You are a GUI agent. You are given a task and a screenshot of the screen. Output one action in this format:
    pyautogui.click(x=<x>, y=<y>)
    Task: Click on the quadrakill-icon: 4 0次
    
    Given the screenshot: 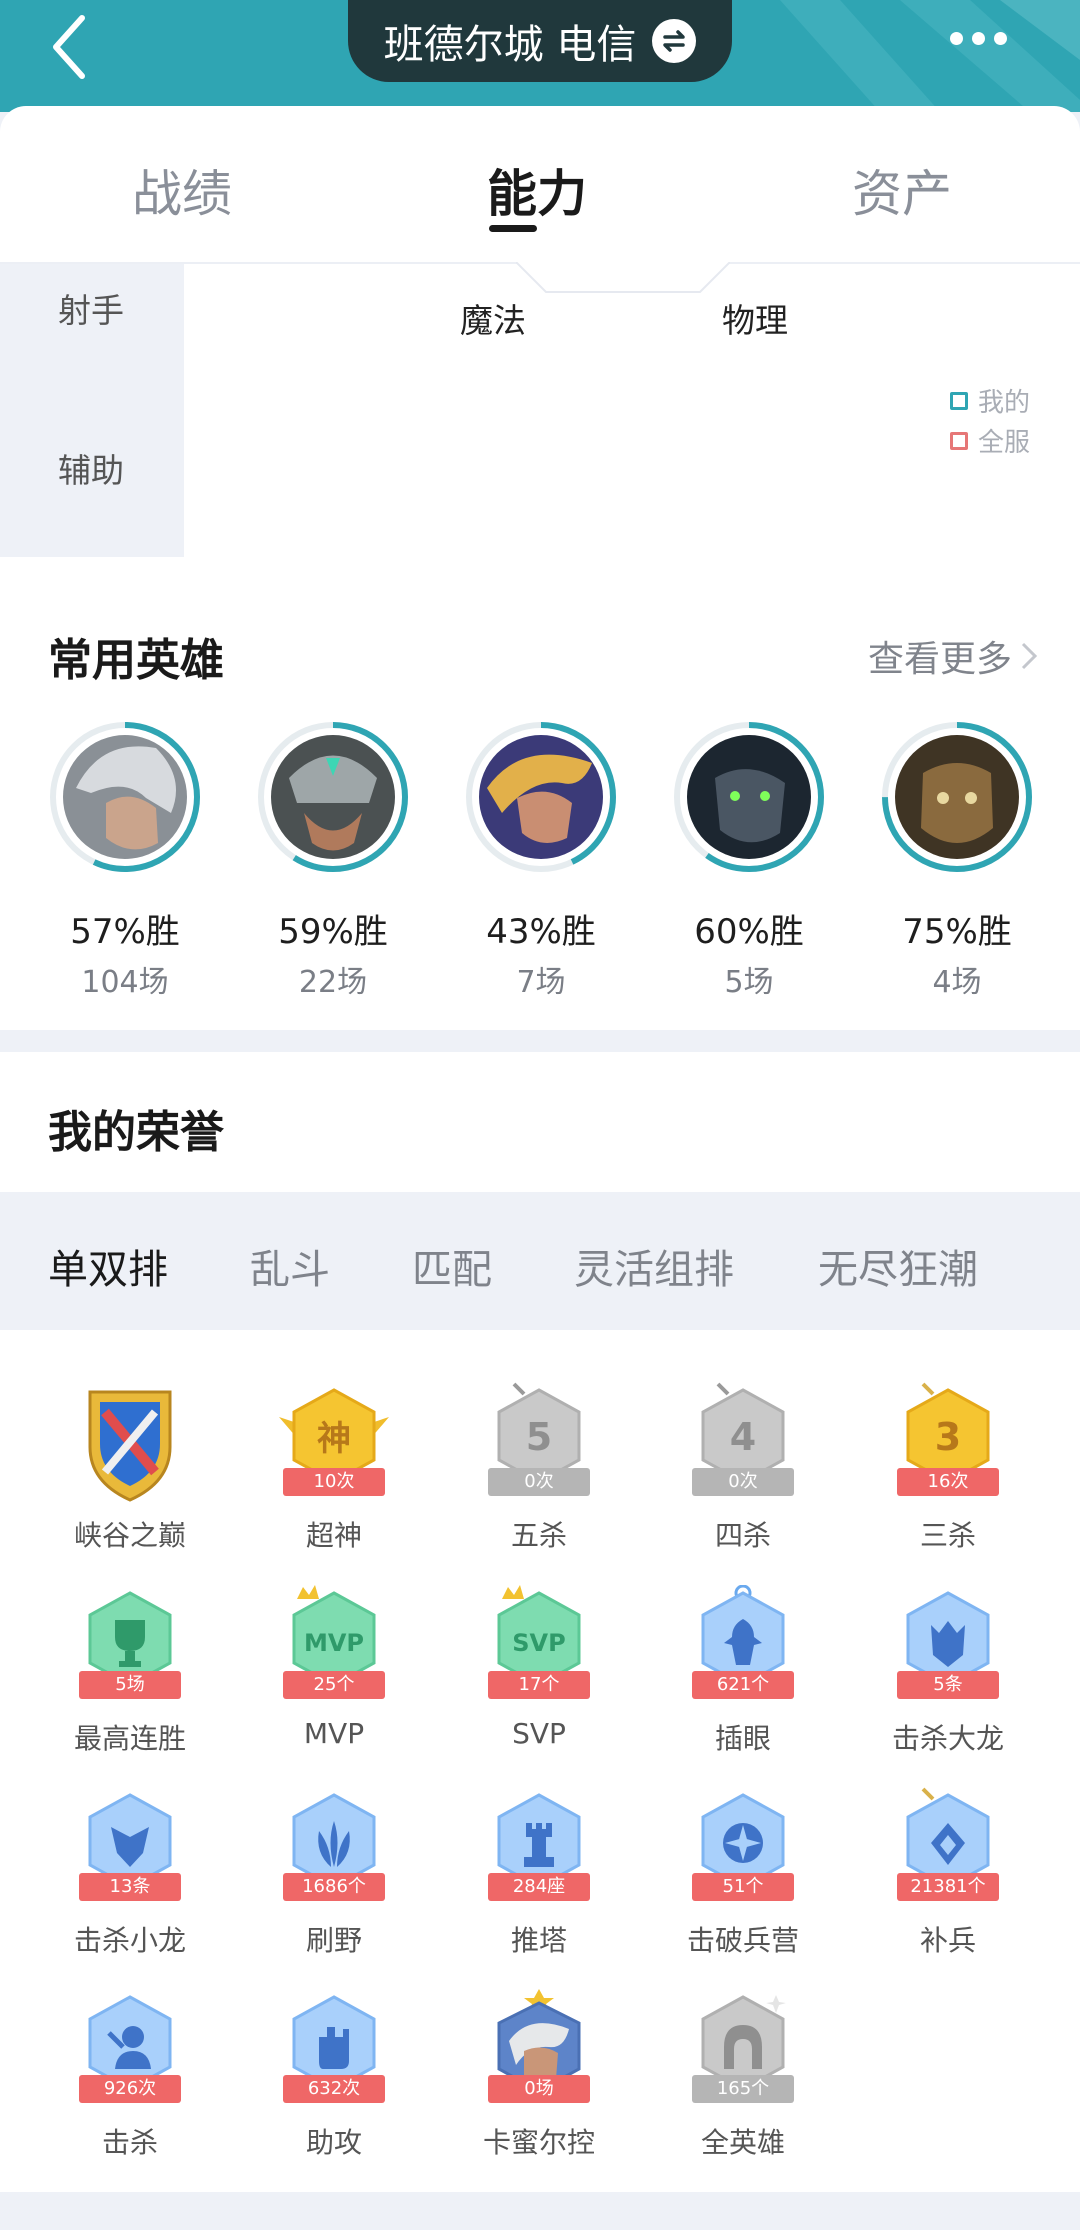 What is the action you would take?
    pyautogui.click(x=743, y=1442)
    